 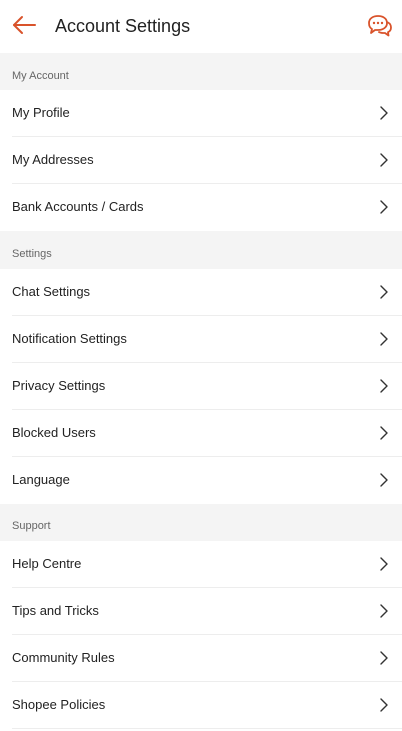 What do you see at coordinates (201, 26) in the screenshot?
I see `app-header: Account Settings` at bounding box center [201, 26].